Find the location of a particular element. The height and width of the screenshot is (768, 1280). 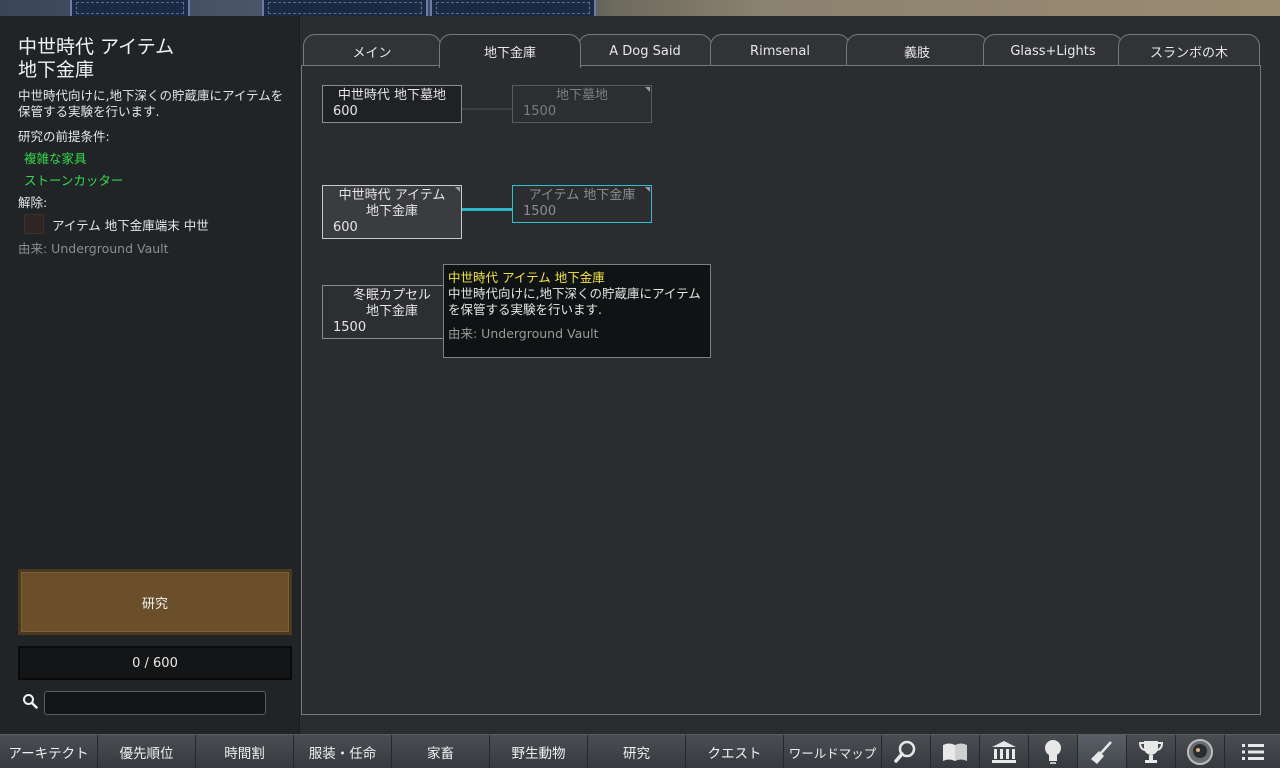

research-node-medieval-catacombs: 中世時代 地下墓地 600 is located at coordinates (392, 104).